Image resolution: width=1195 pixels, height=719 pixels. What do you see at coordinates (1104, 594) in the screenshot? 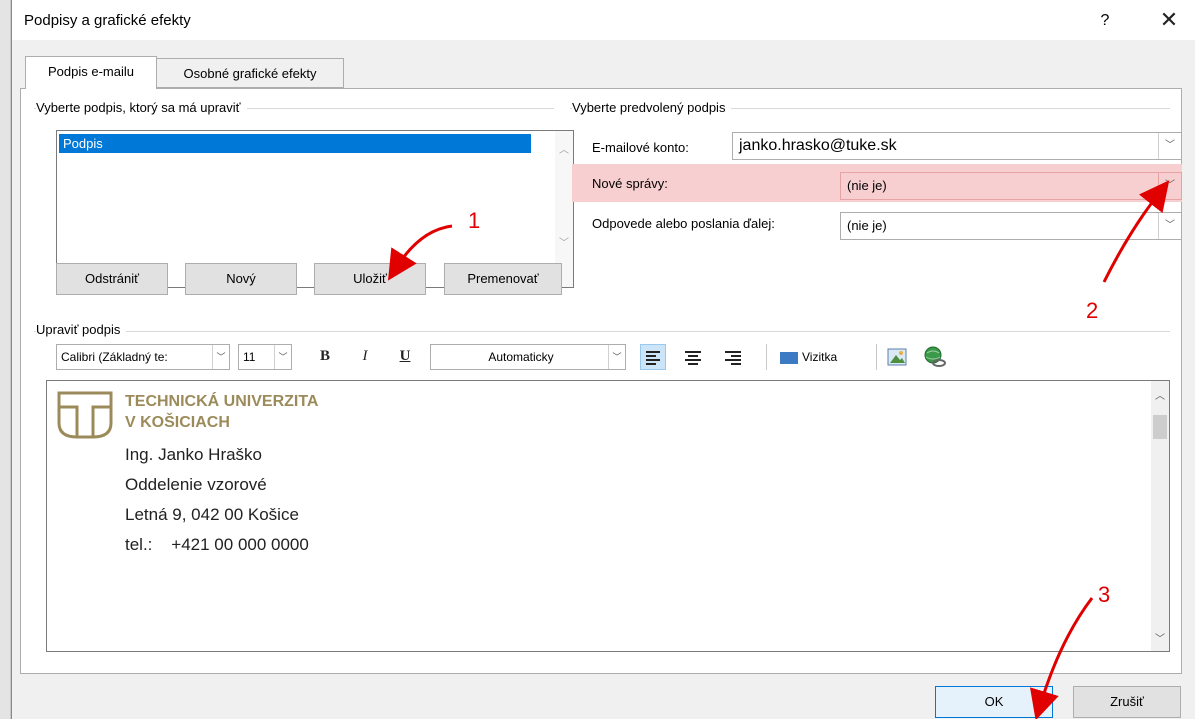
I see `annotation-label-3: 3` at bounding box center [1104, 594].